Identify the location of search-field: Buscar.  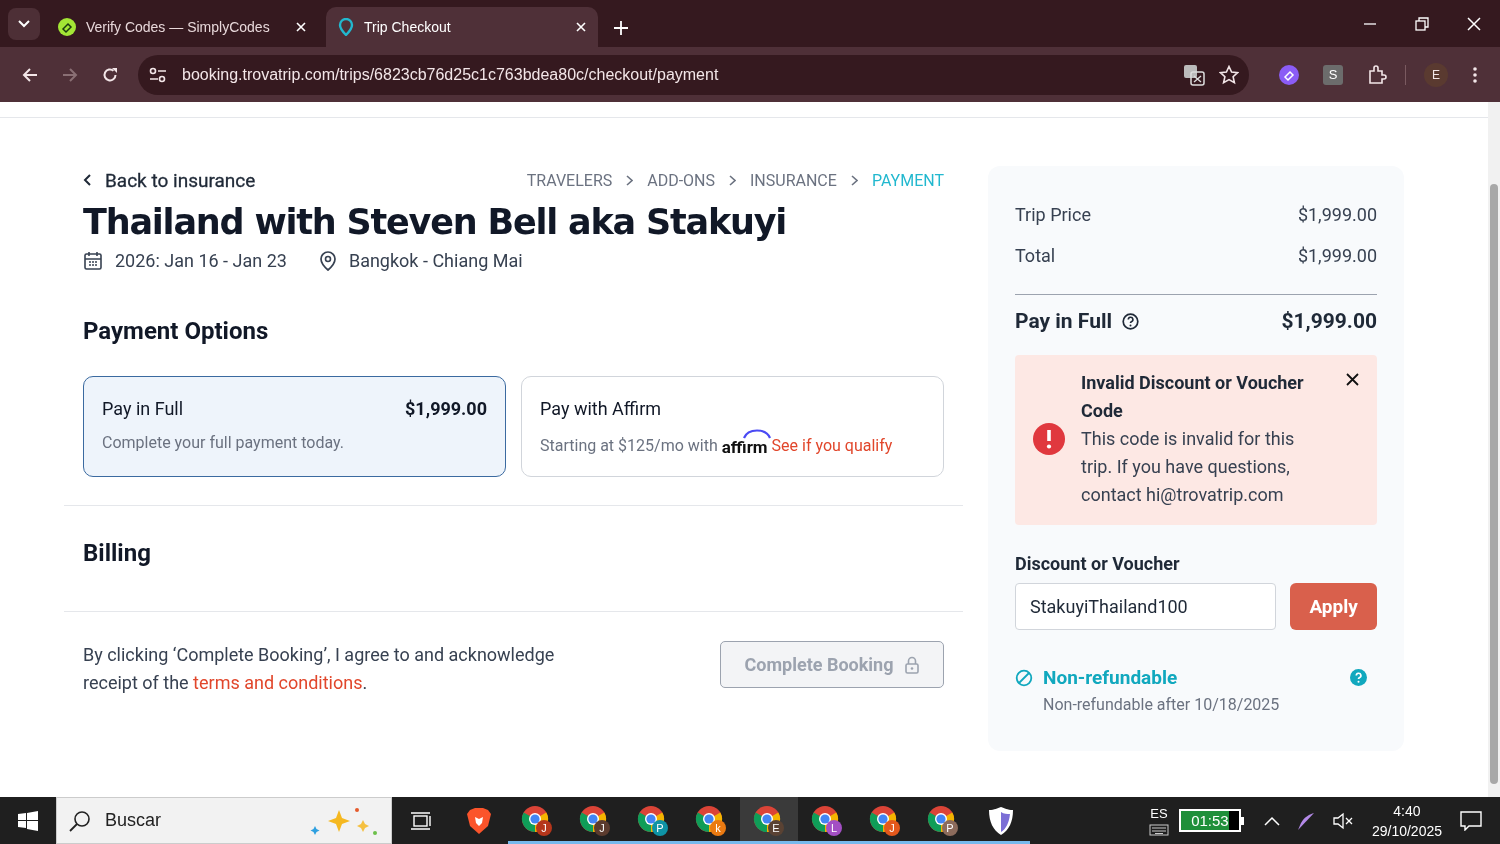
(224, 820).